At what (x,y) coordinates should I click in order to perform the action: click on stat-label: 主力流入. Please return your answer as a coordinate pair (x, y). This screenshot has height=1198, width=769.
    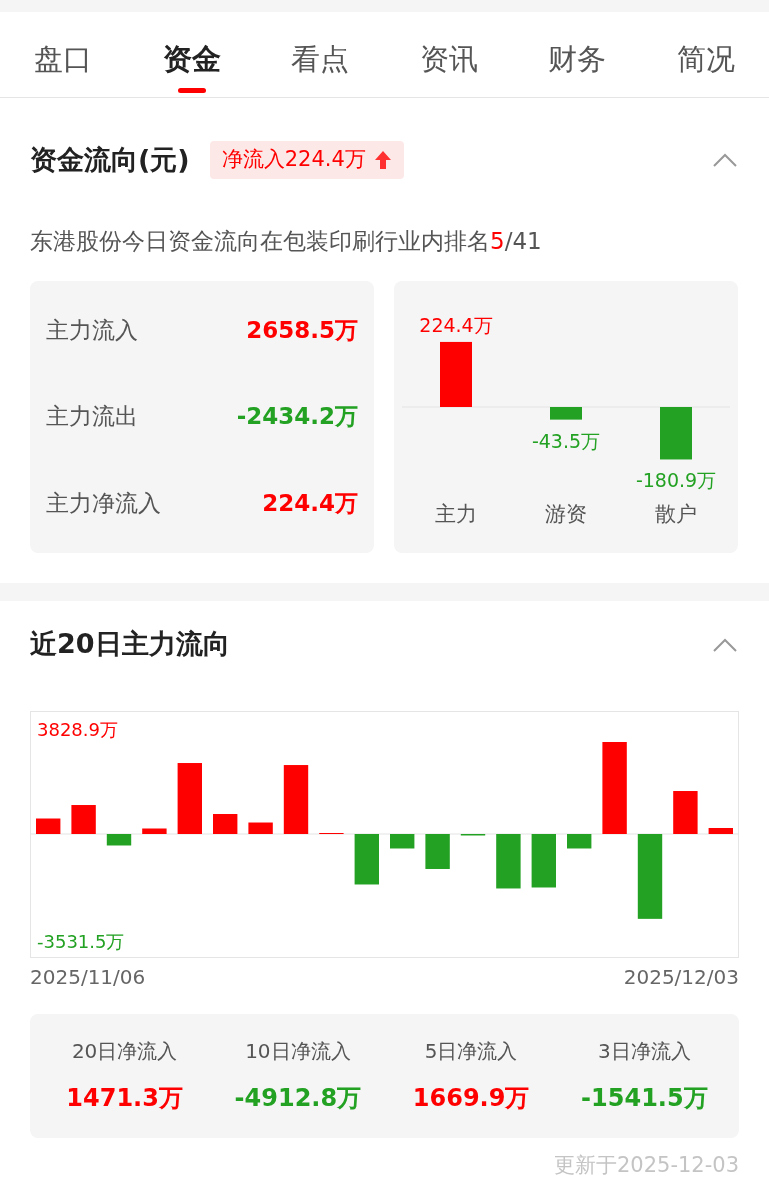
    Looking at the image, I should click on (92, 330).